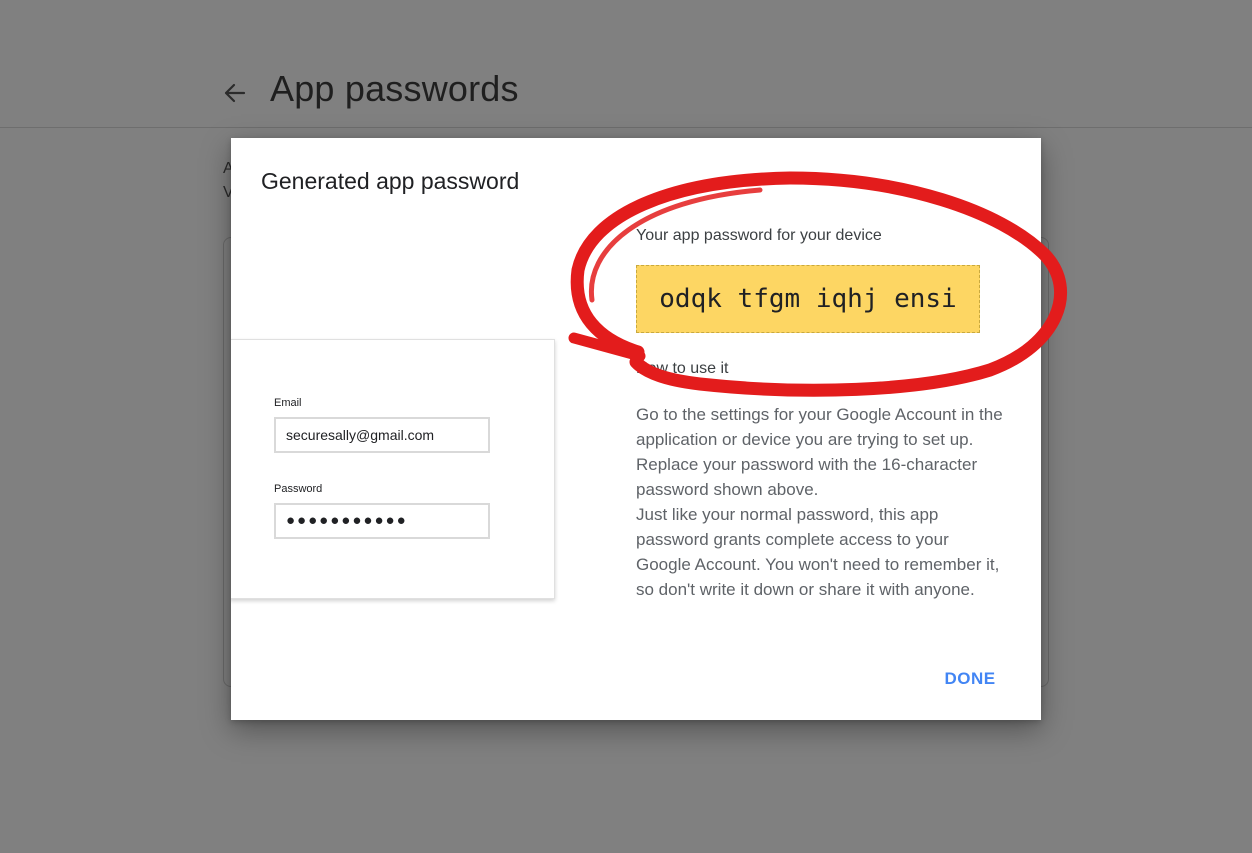 The width and height of the screenshot is (1252, 853). Describe the element at coordinates (682, 368) in the screenshot. I see `how-to-use-heading: How to use it` at that location.